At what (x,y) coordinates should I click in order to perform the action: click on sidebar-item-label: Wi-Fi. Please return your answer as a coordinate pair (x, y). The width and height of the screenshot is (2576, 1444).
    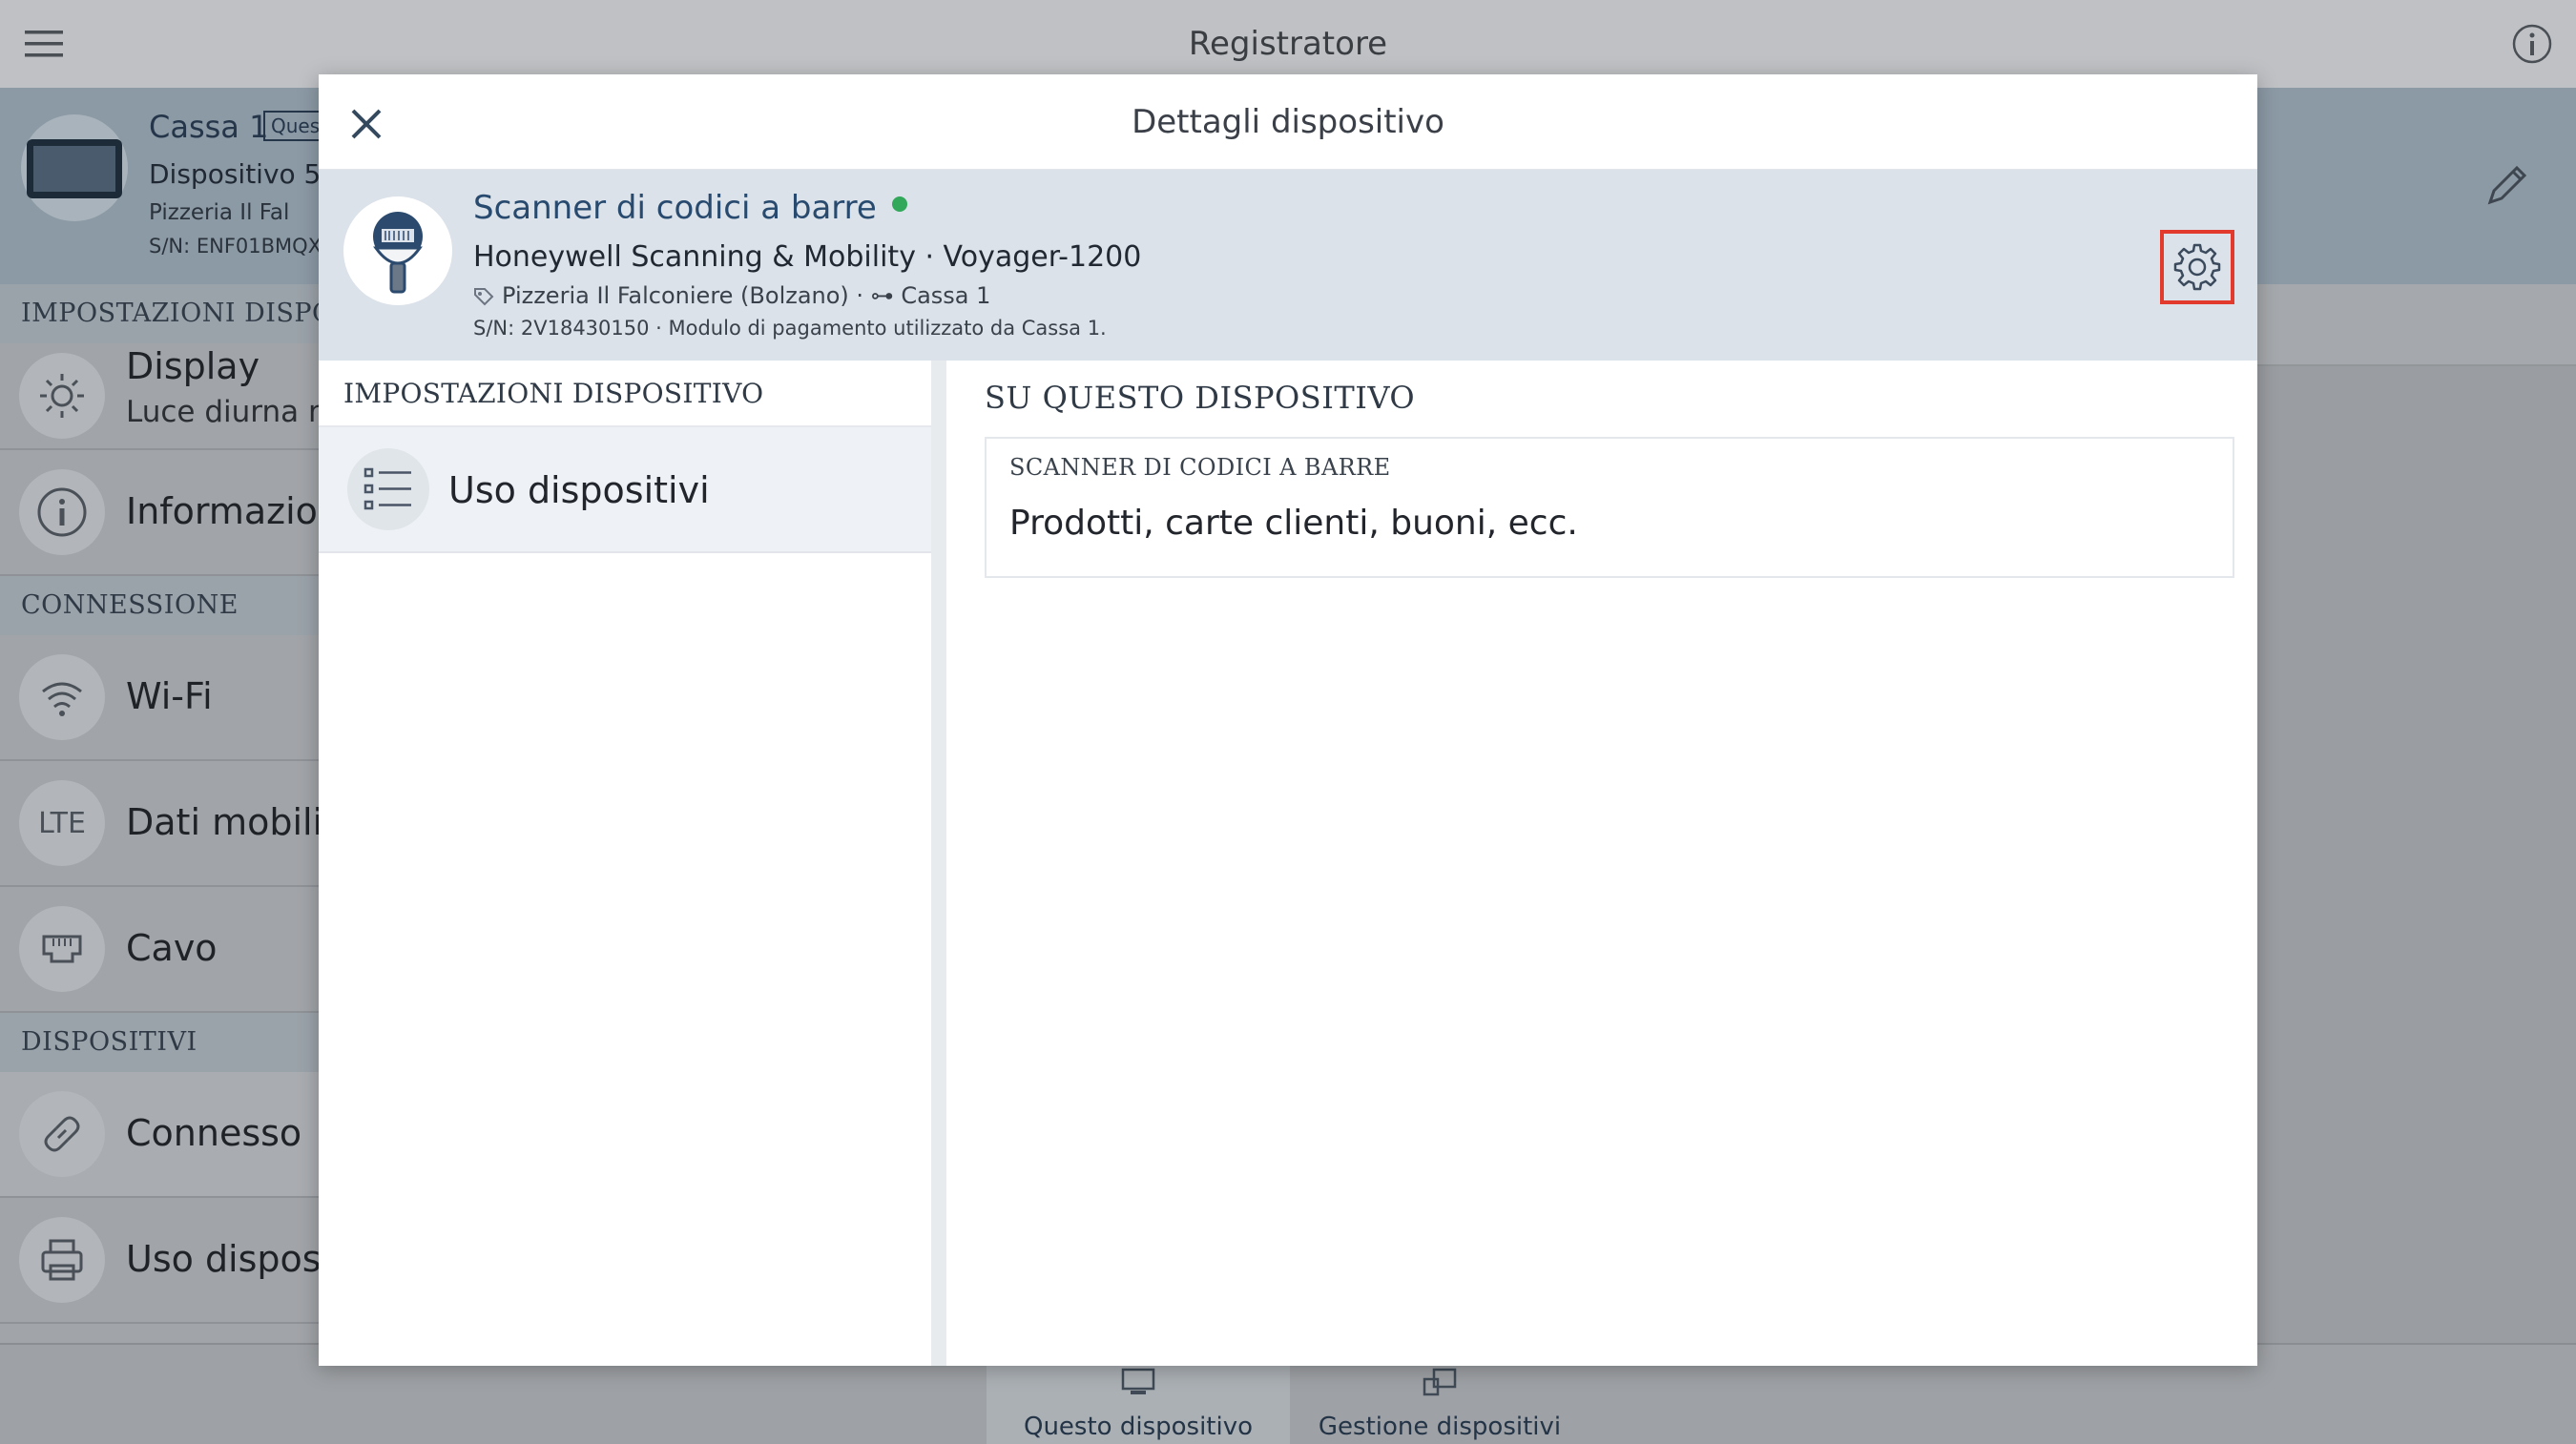
    Looking at the image, I should click on (169, 696).